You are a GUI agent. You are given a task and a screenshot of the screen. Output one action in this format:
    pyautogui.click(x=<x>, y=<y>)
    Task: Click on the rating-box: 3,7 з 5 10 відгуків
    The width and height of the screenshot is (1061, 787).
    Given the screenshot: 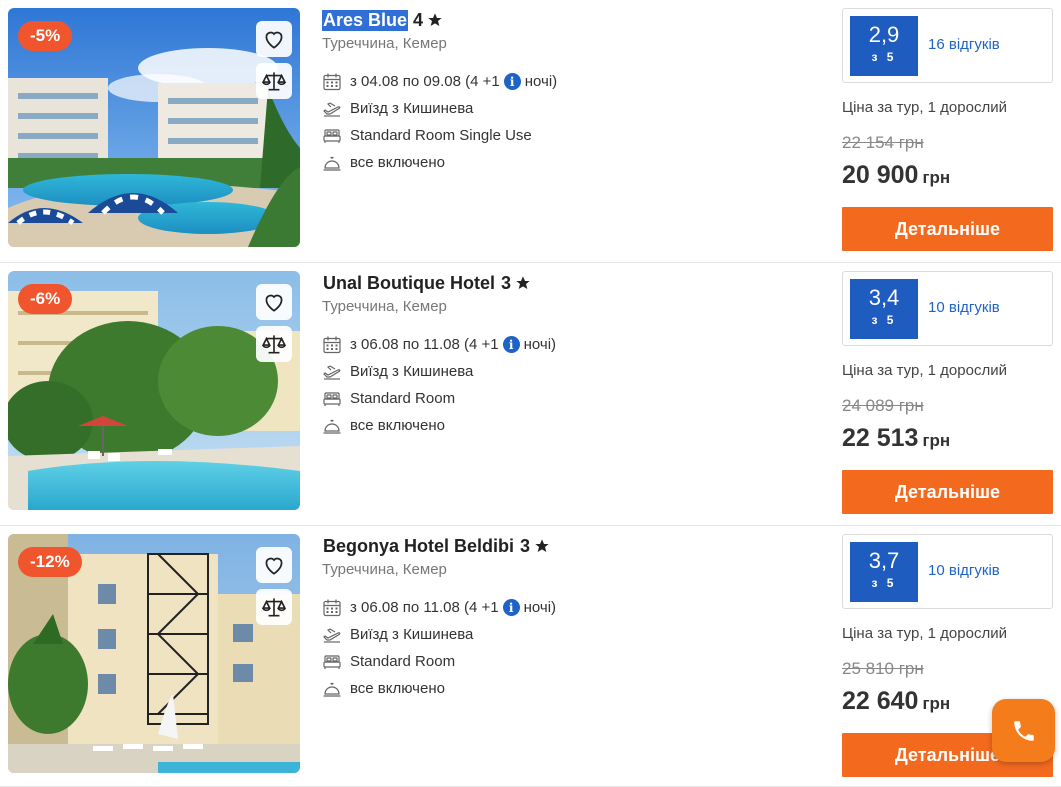 What is the action you would take?
    pyautogui.click(x=947, y=571)
    